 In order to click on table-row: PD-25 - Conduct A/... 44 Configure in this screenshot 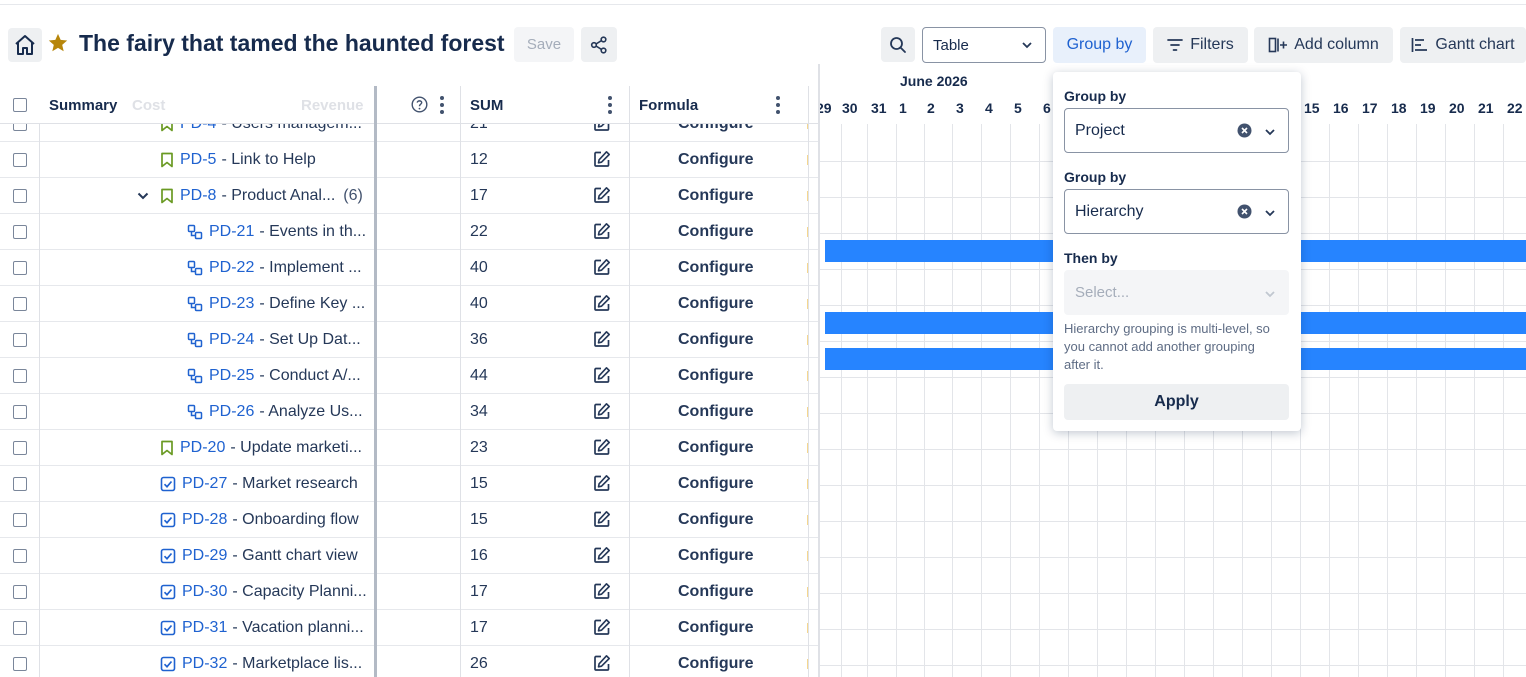, I will do `click(409, 376)`.